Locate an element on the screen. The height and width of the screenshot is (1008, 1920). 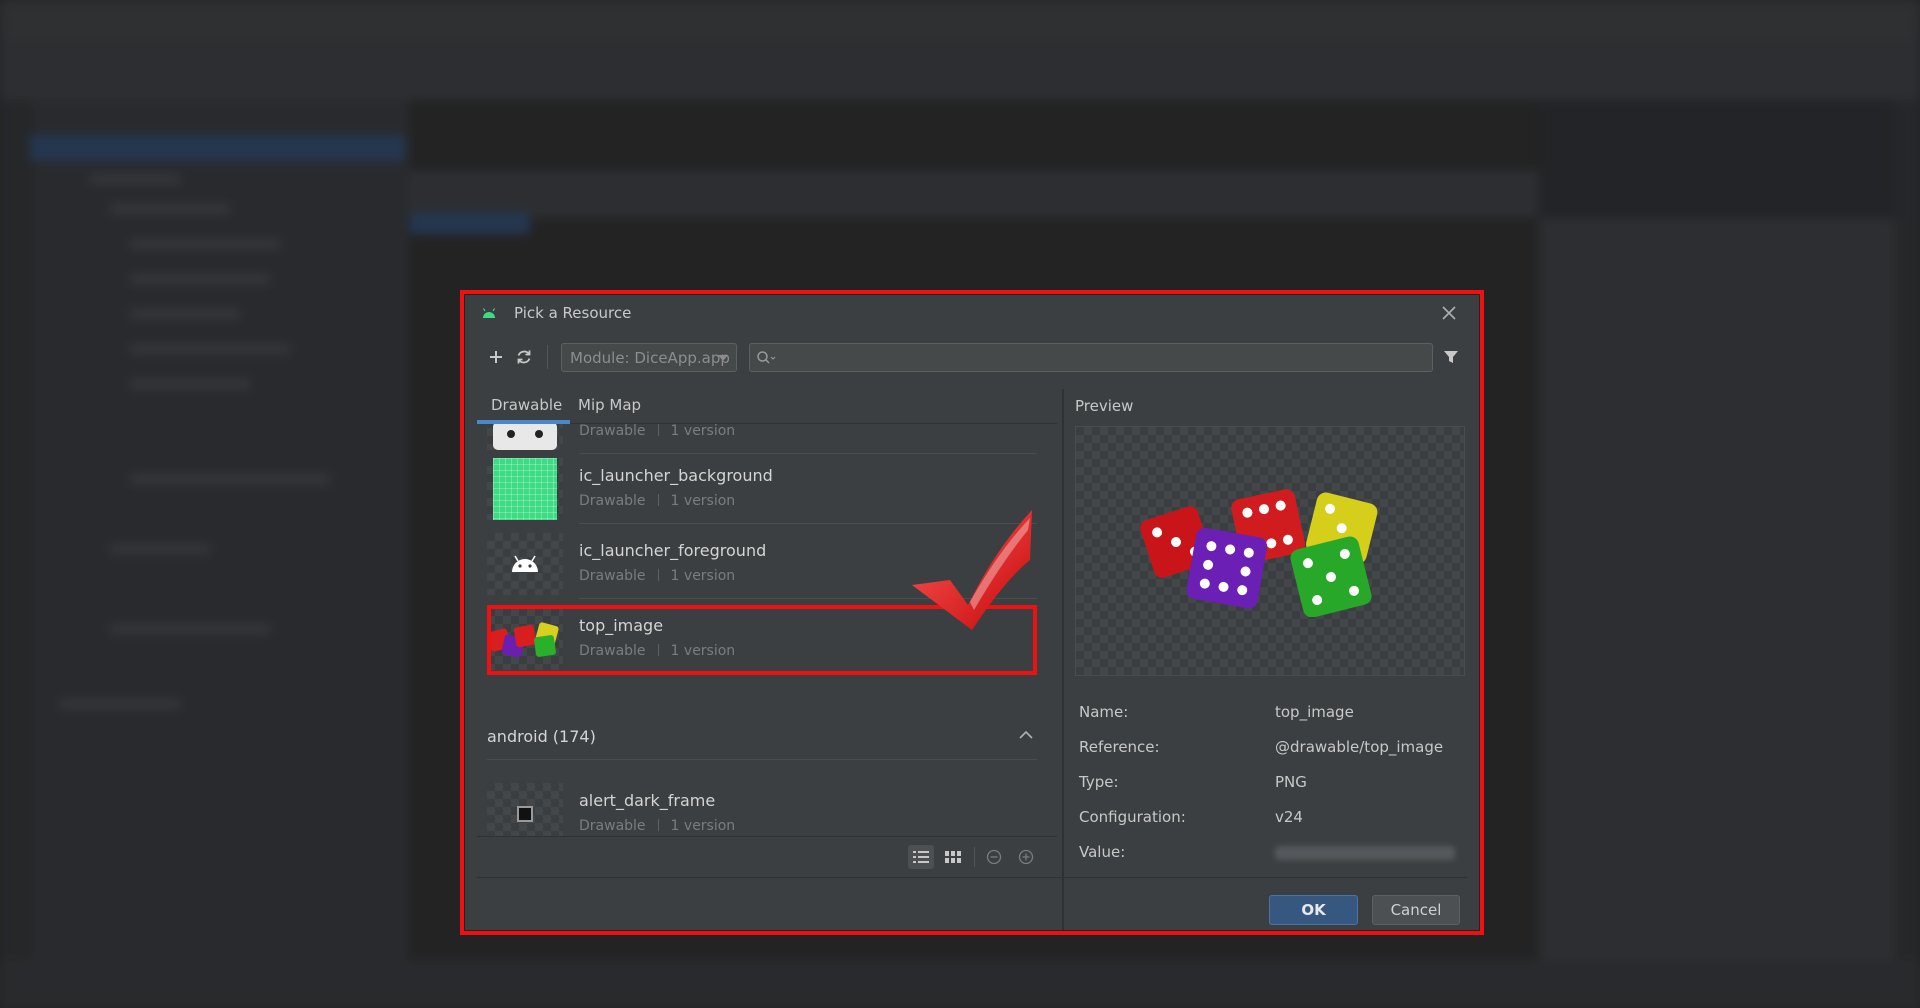
prop-reference: Reference: @drawable/top_image is located at coordinates (1261, 747).